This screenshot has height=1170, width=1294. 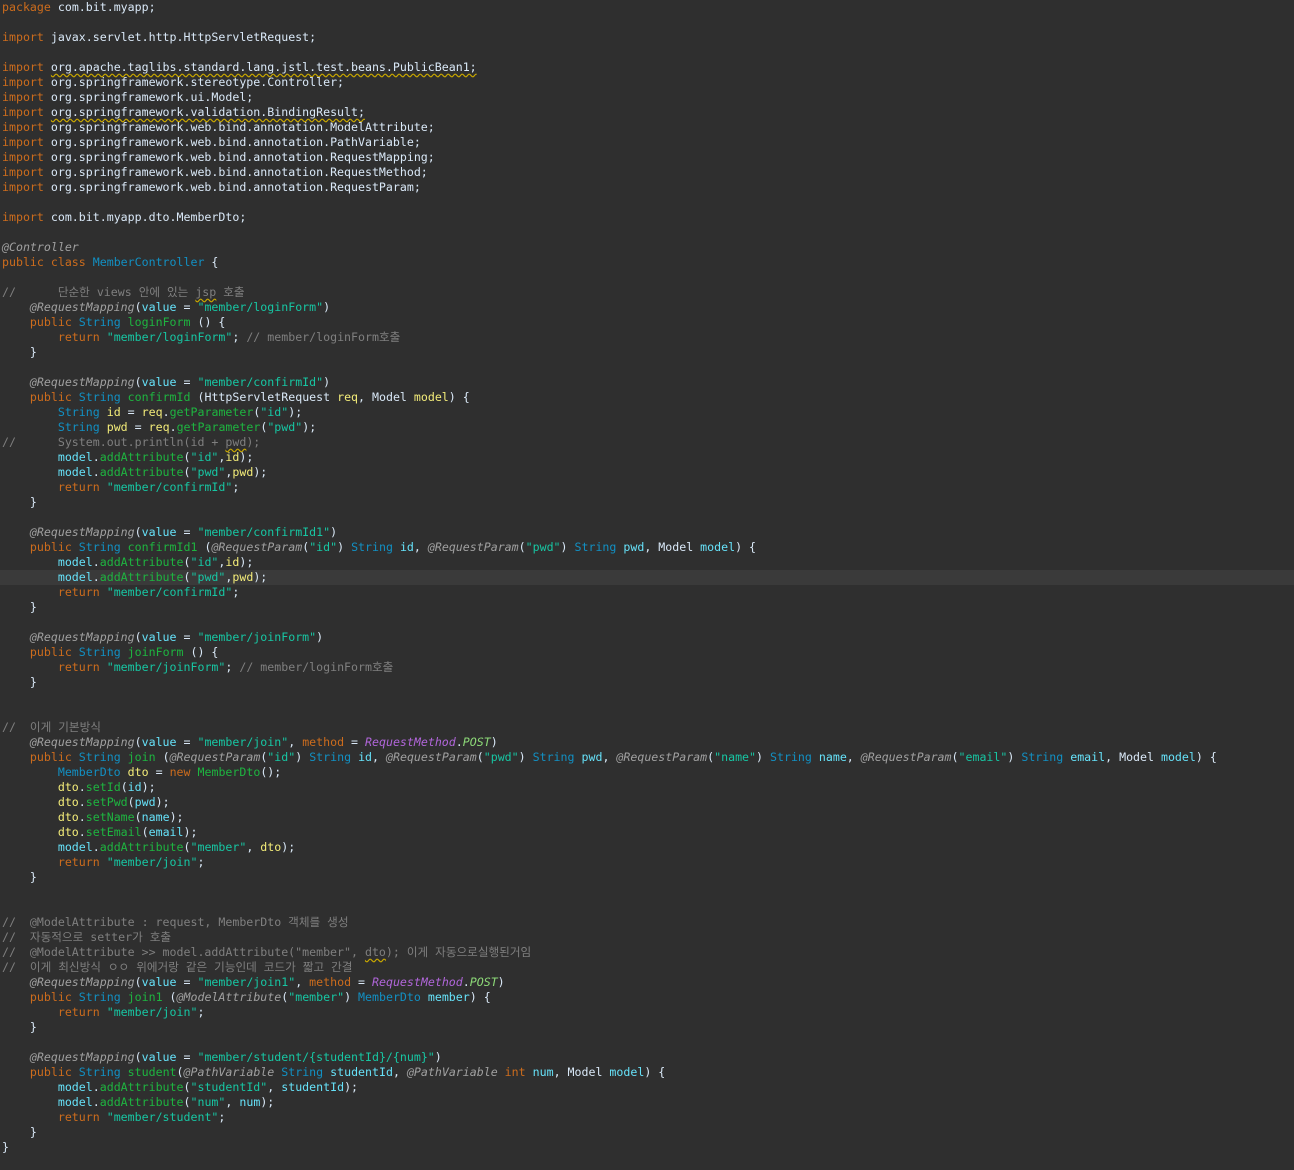 What do you see at coordinates (78, 427) in the screenshot?
I see `code-token: String` at bounding box center [78, 427].